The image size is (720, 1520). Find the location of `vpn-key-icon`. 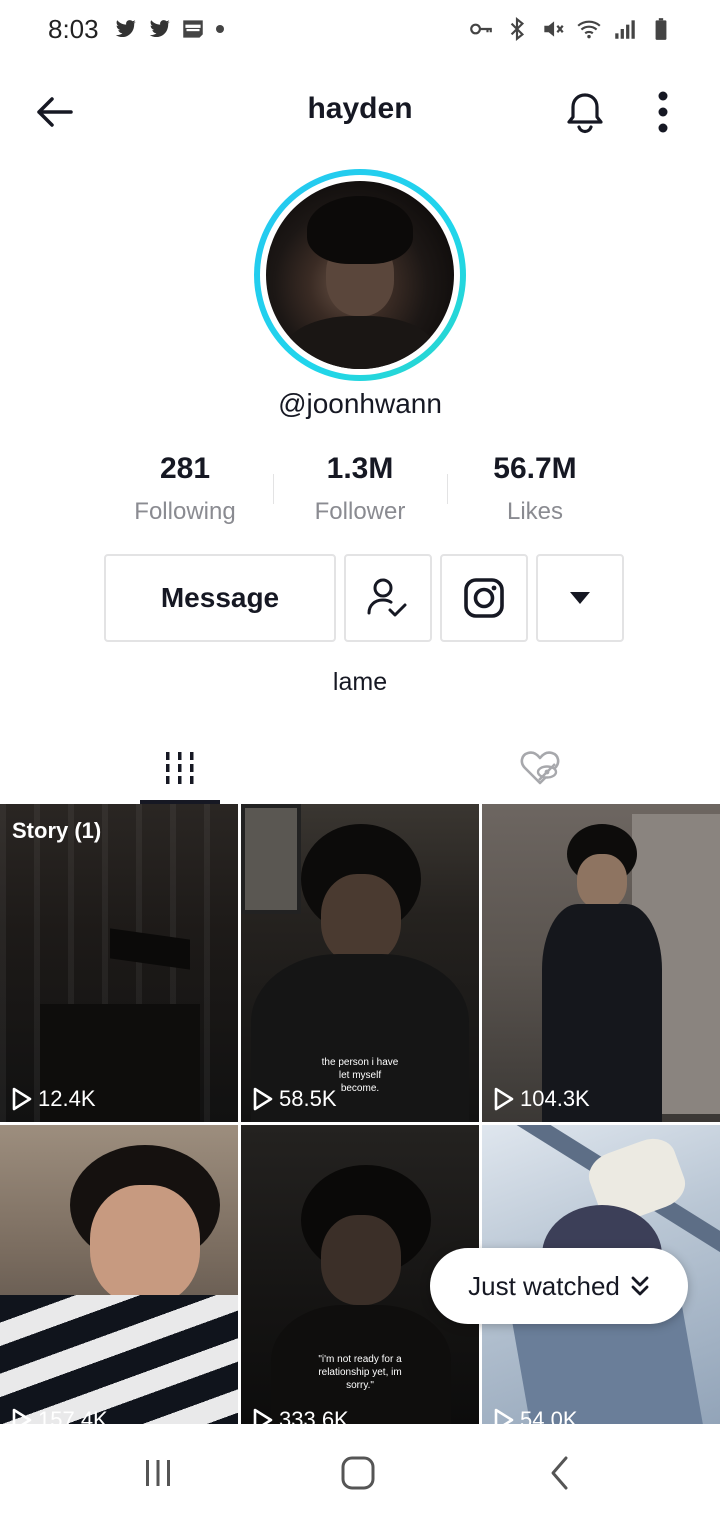

vpn-key-icon is located at coordinates (481, 29).